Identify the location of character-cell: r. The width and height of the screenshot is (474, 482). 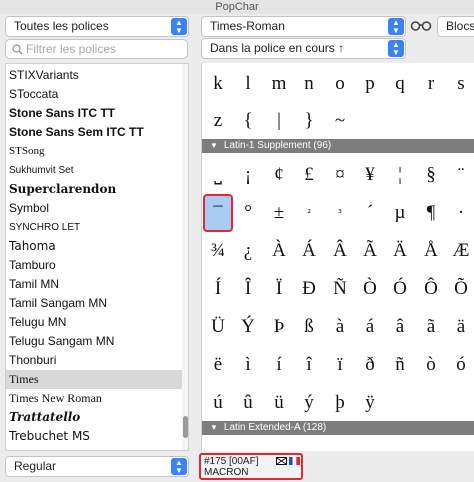
(431, 84).